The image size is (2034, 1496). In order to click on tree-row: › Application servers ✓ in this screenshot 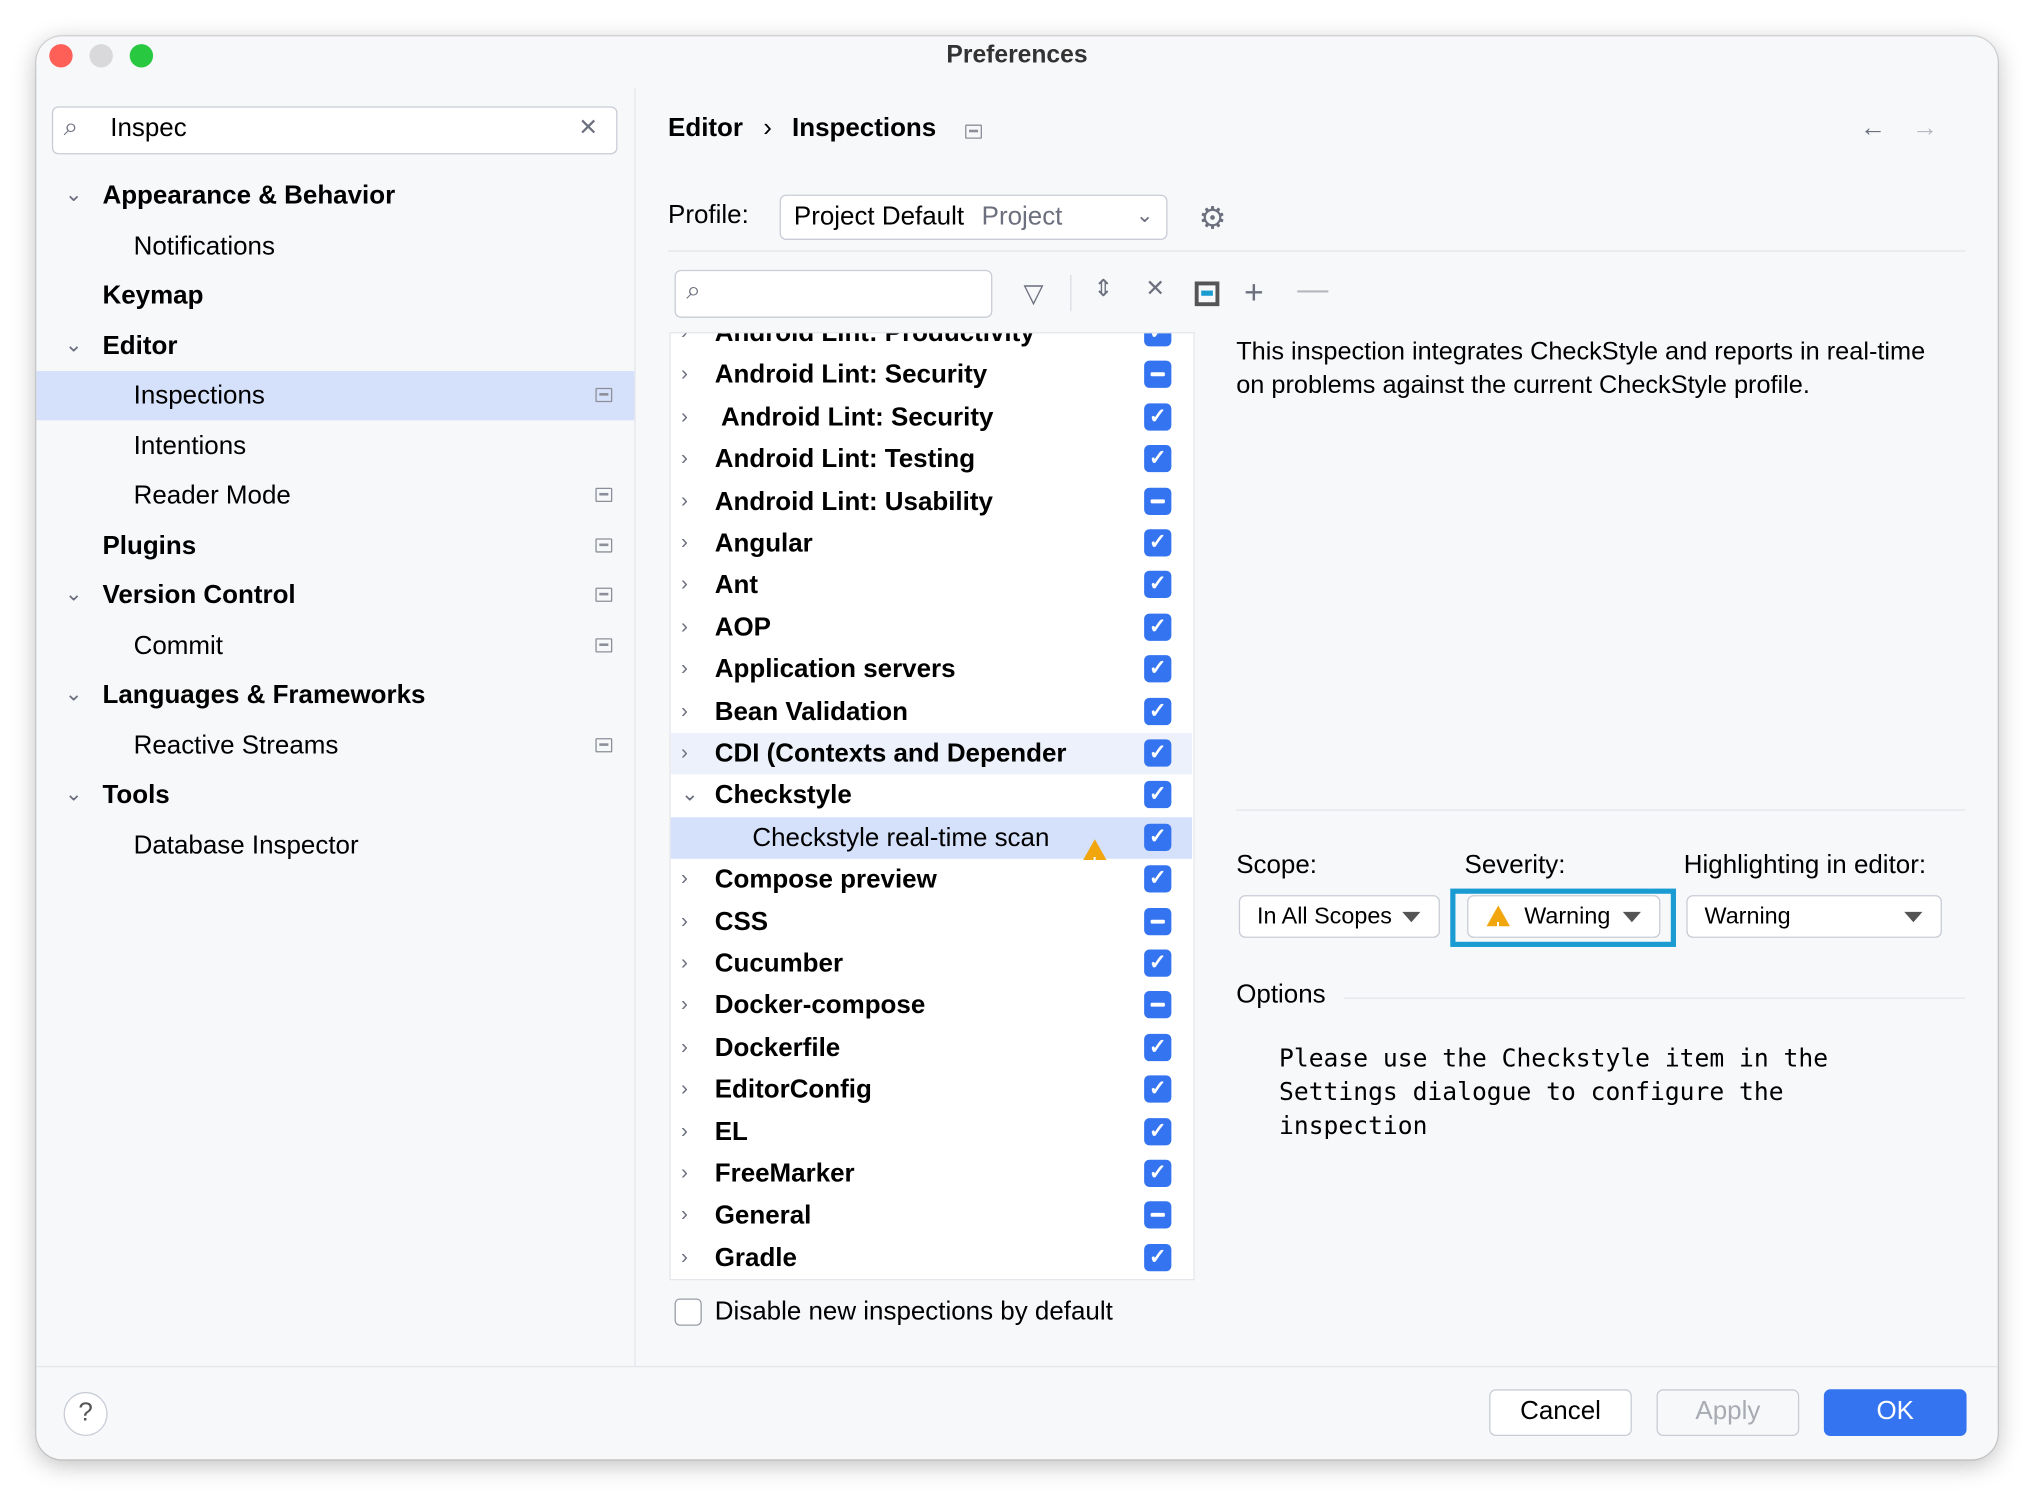, I will do `click(931, 670)`.